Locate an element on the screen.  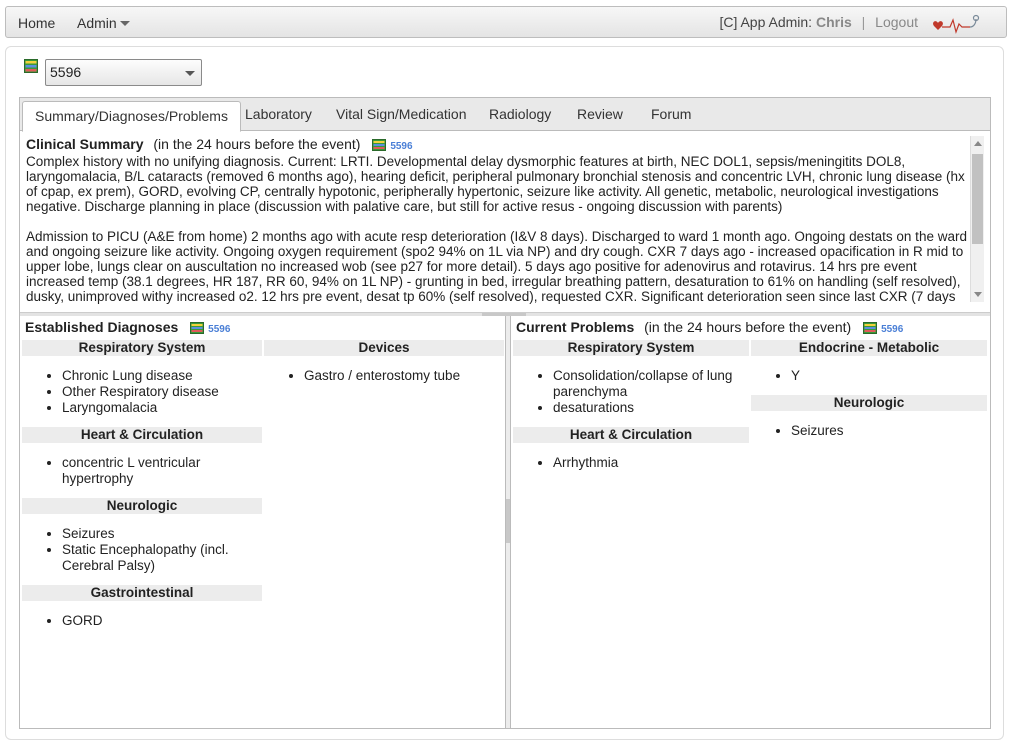
diagnoses-column-2: Devices Gastro / enterostomy tube is located at coordinates (384, 367).